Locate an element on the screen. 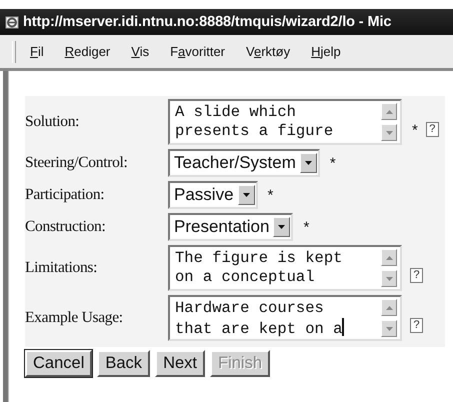  menu-item: Rediger is located at coordinates (87, 51).